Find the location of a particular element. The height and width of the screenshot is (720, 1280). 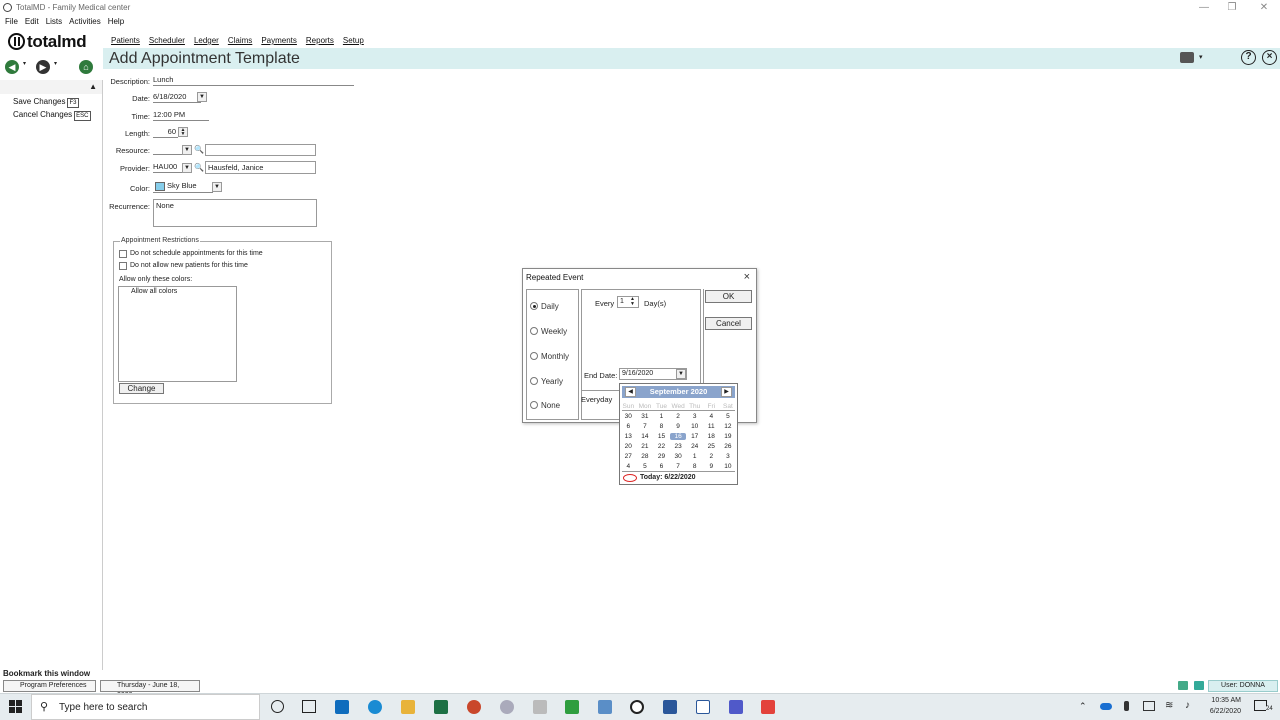

next-month-icon: ▶ is located at coordinates (726, 392).